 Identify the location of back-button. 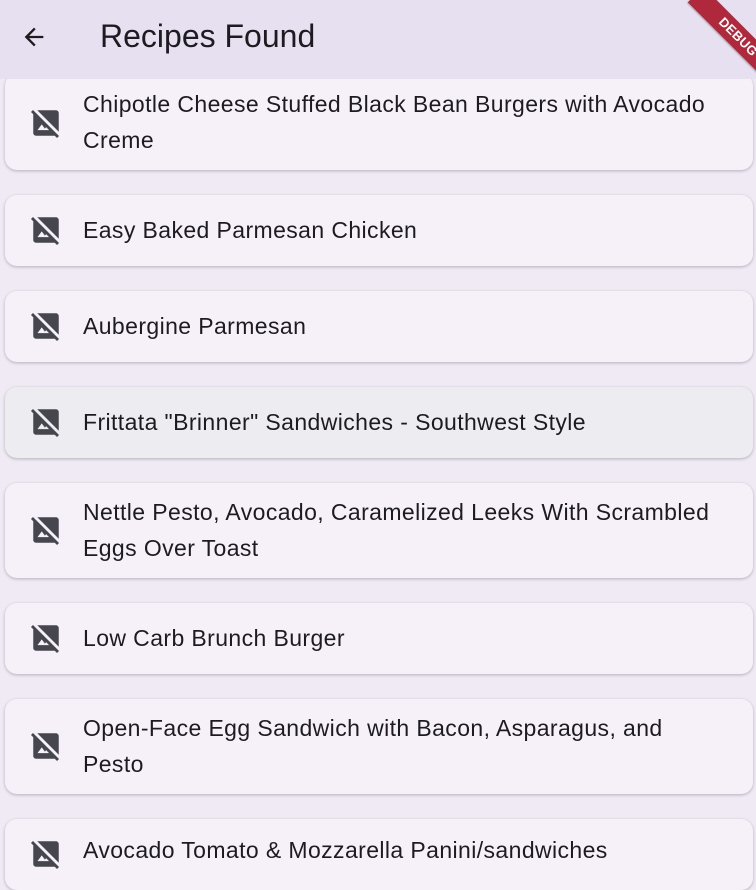
(34, 37).